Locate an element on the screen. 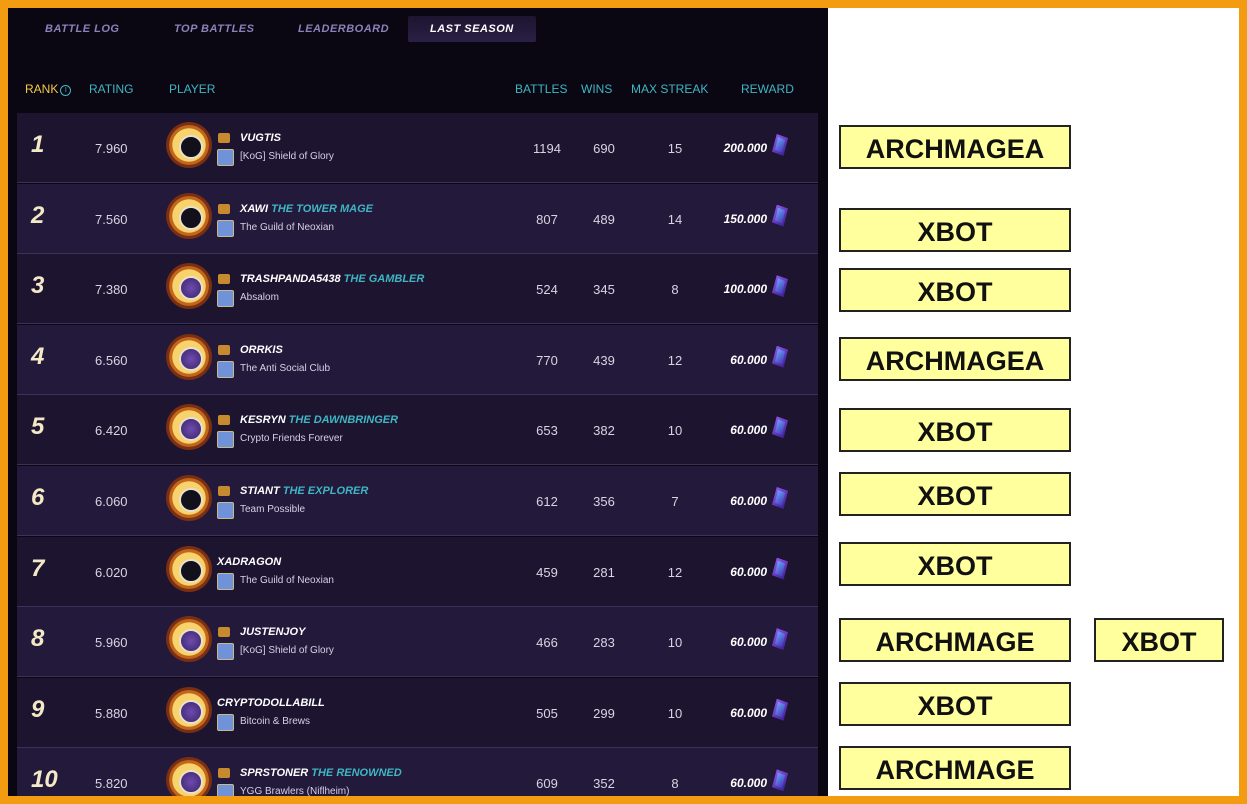 Image resolution: width=1247 pixels, height=804 pixels. guild-name: Absalom is located at coordinates (259, 297).